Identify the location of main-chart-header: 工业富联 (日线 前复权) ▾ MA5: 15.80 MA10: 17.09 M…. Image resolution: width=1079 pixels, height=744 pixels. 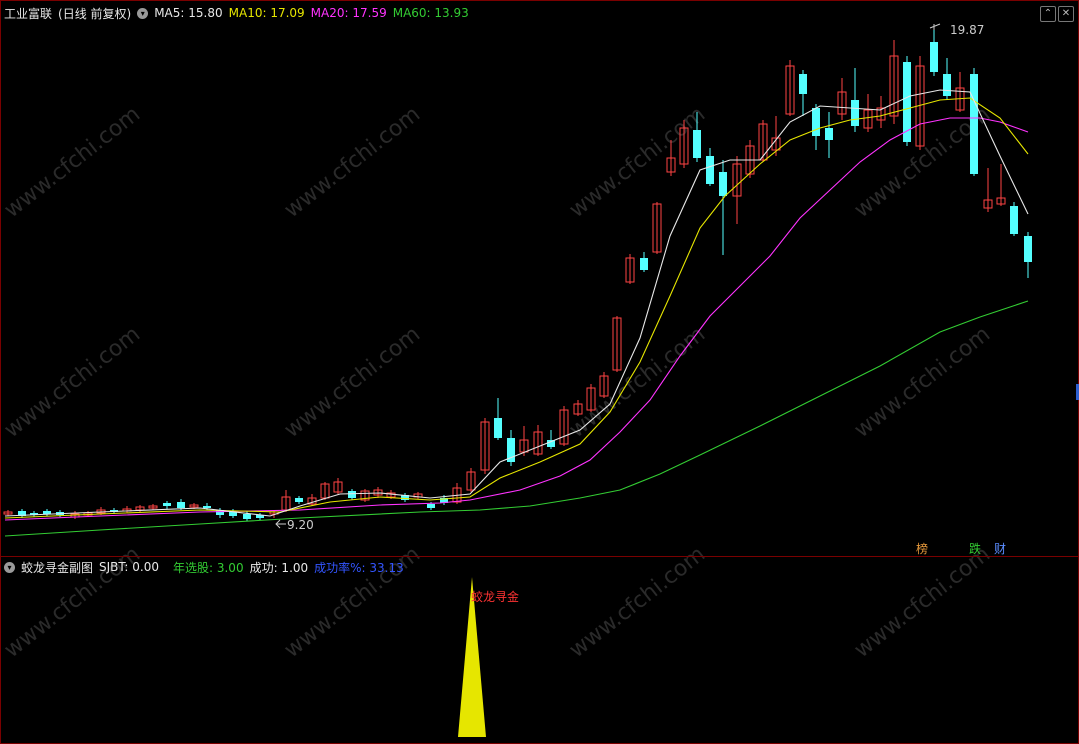
(236, 13).